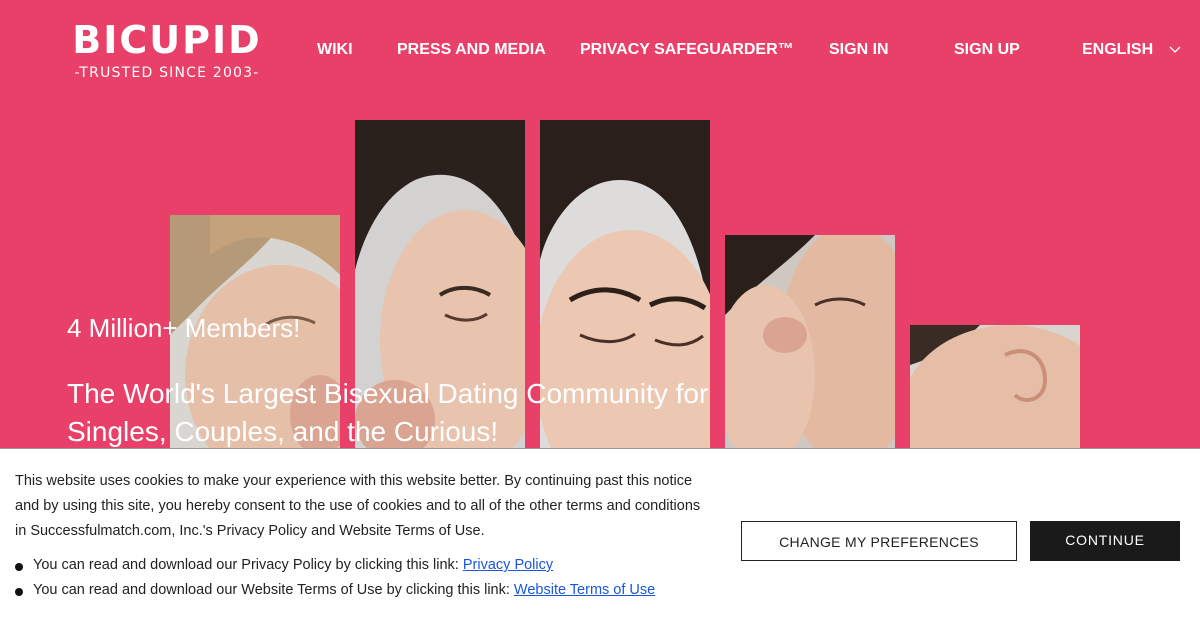 Image resolution: width=1200 pixels, height=630 pixels. I want to click on logo-wordmark: BICUPID, so click(167, 40).